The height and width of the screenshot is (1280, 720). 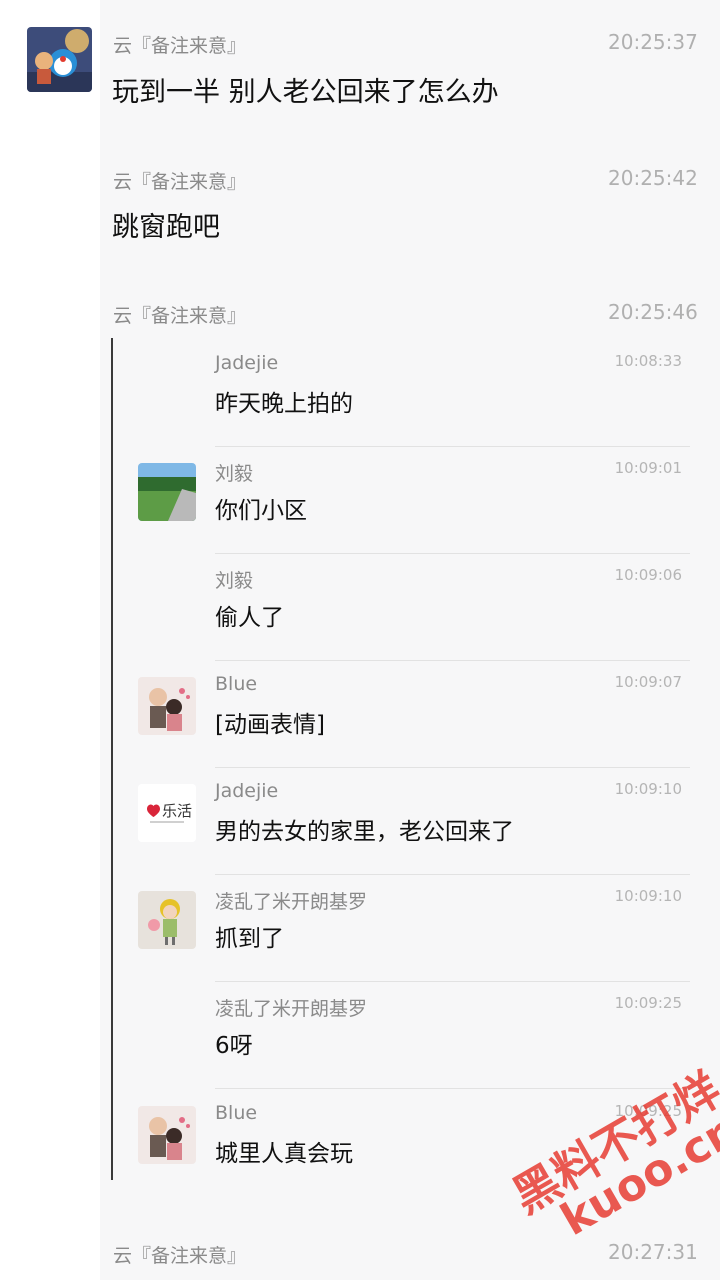 What do you see at coordinates (284, 1154) in the screenshot?
I see `forwarded-text: 城里人真会玩` at bounding box center [284, 1154].